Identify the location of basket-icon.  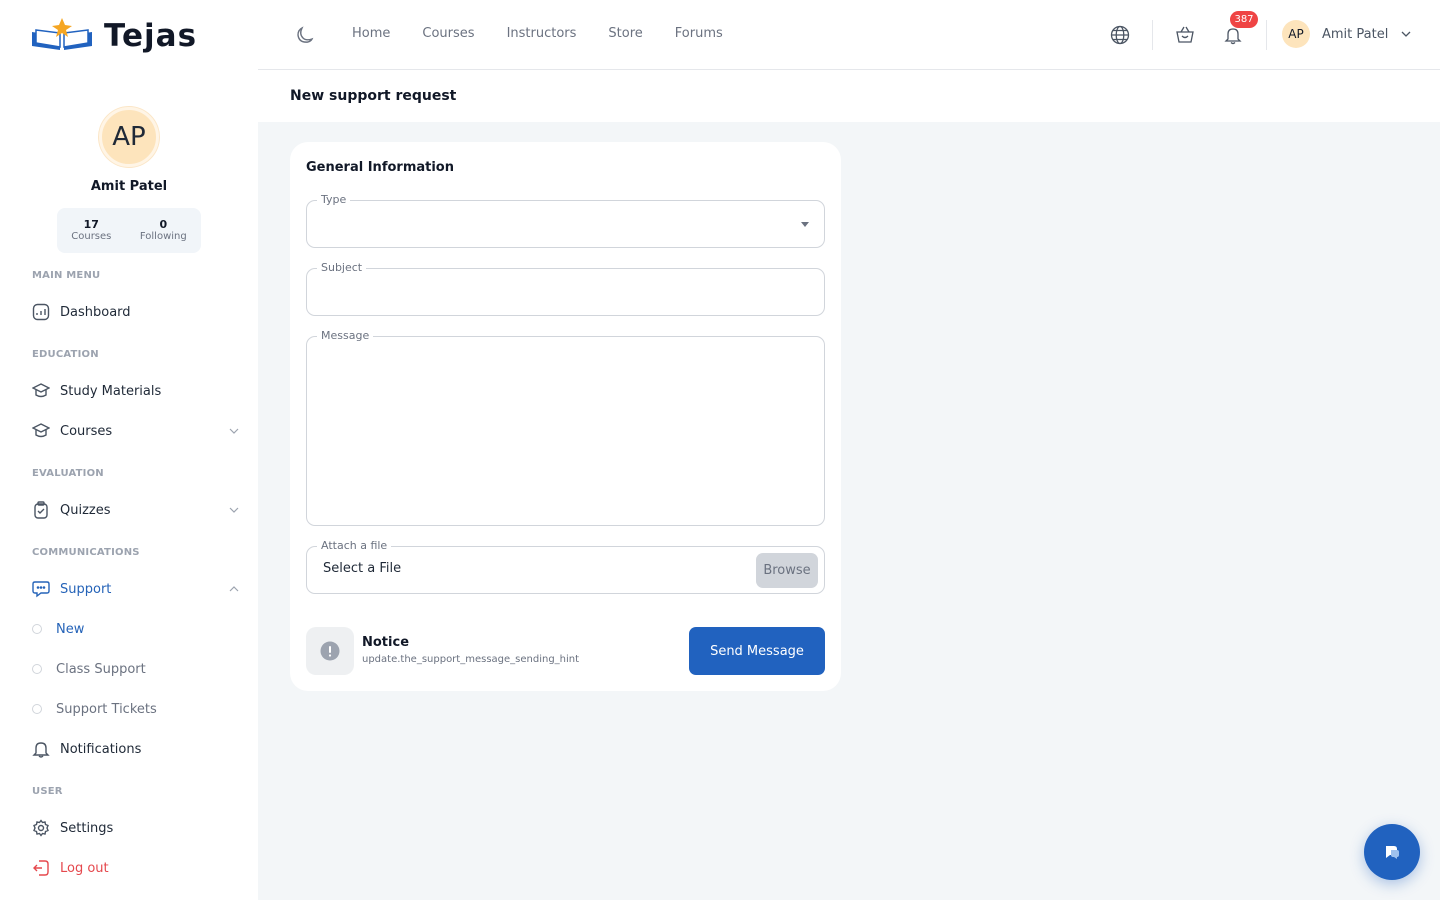
(1185, 34).